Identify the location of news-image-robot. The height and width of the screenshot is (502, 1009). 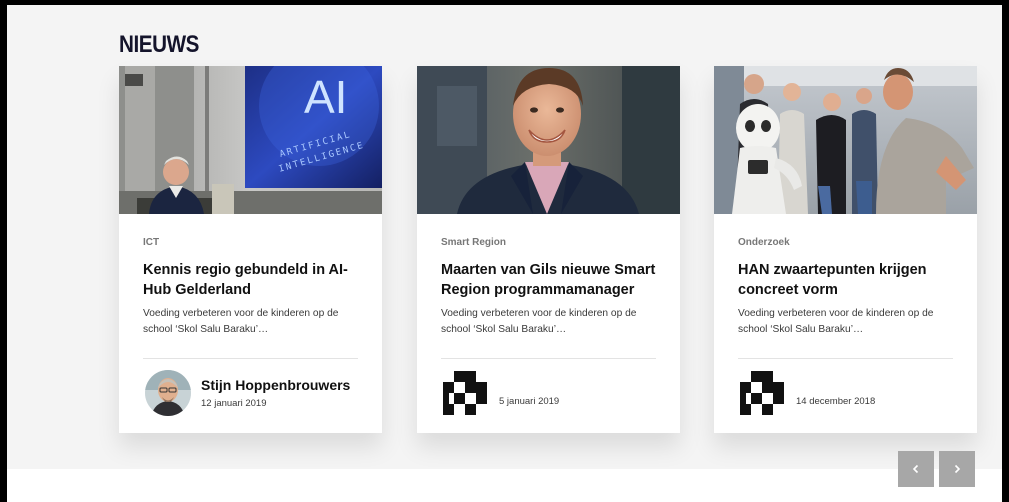
(845, 140).